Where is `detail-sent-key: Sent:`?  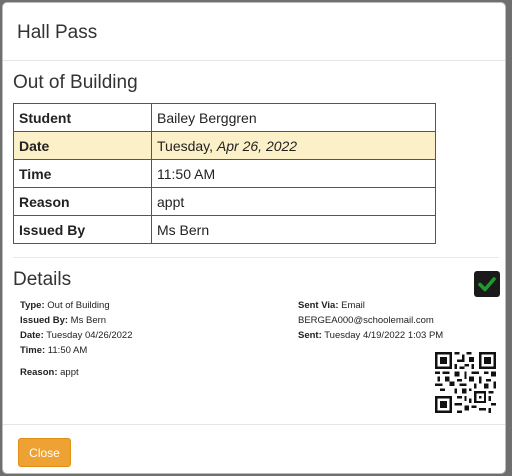 detail-sent-key: Sent: is located at coordinates (310, 335).